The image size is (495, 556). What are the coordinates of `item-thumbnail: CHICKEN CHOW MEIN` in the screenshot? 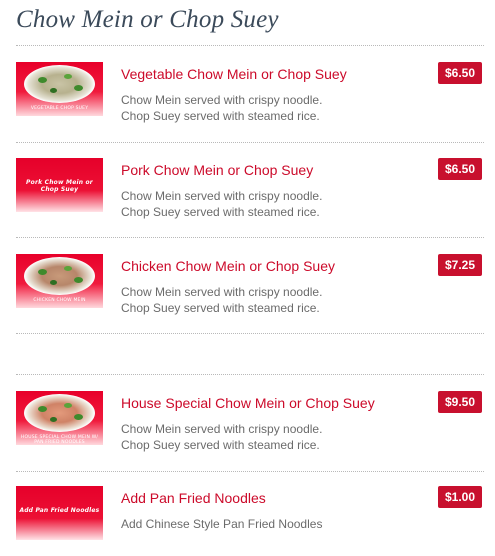 It's located at (59, 281).